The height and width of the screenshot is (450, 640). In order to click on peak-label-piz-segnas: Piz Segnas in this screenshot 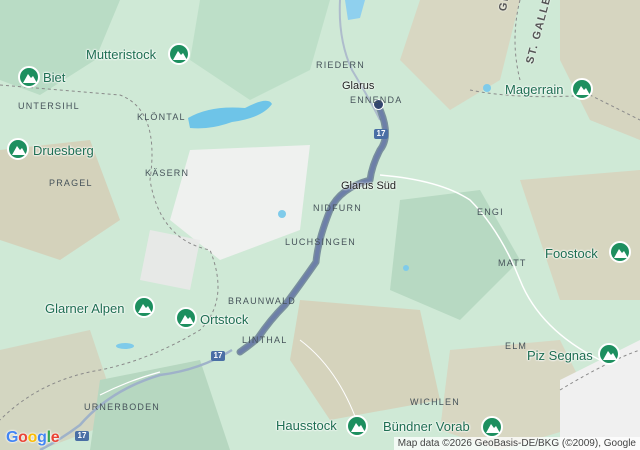, I will do `click(560, 355)`.